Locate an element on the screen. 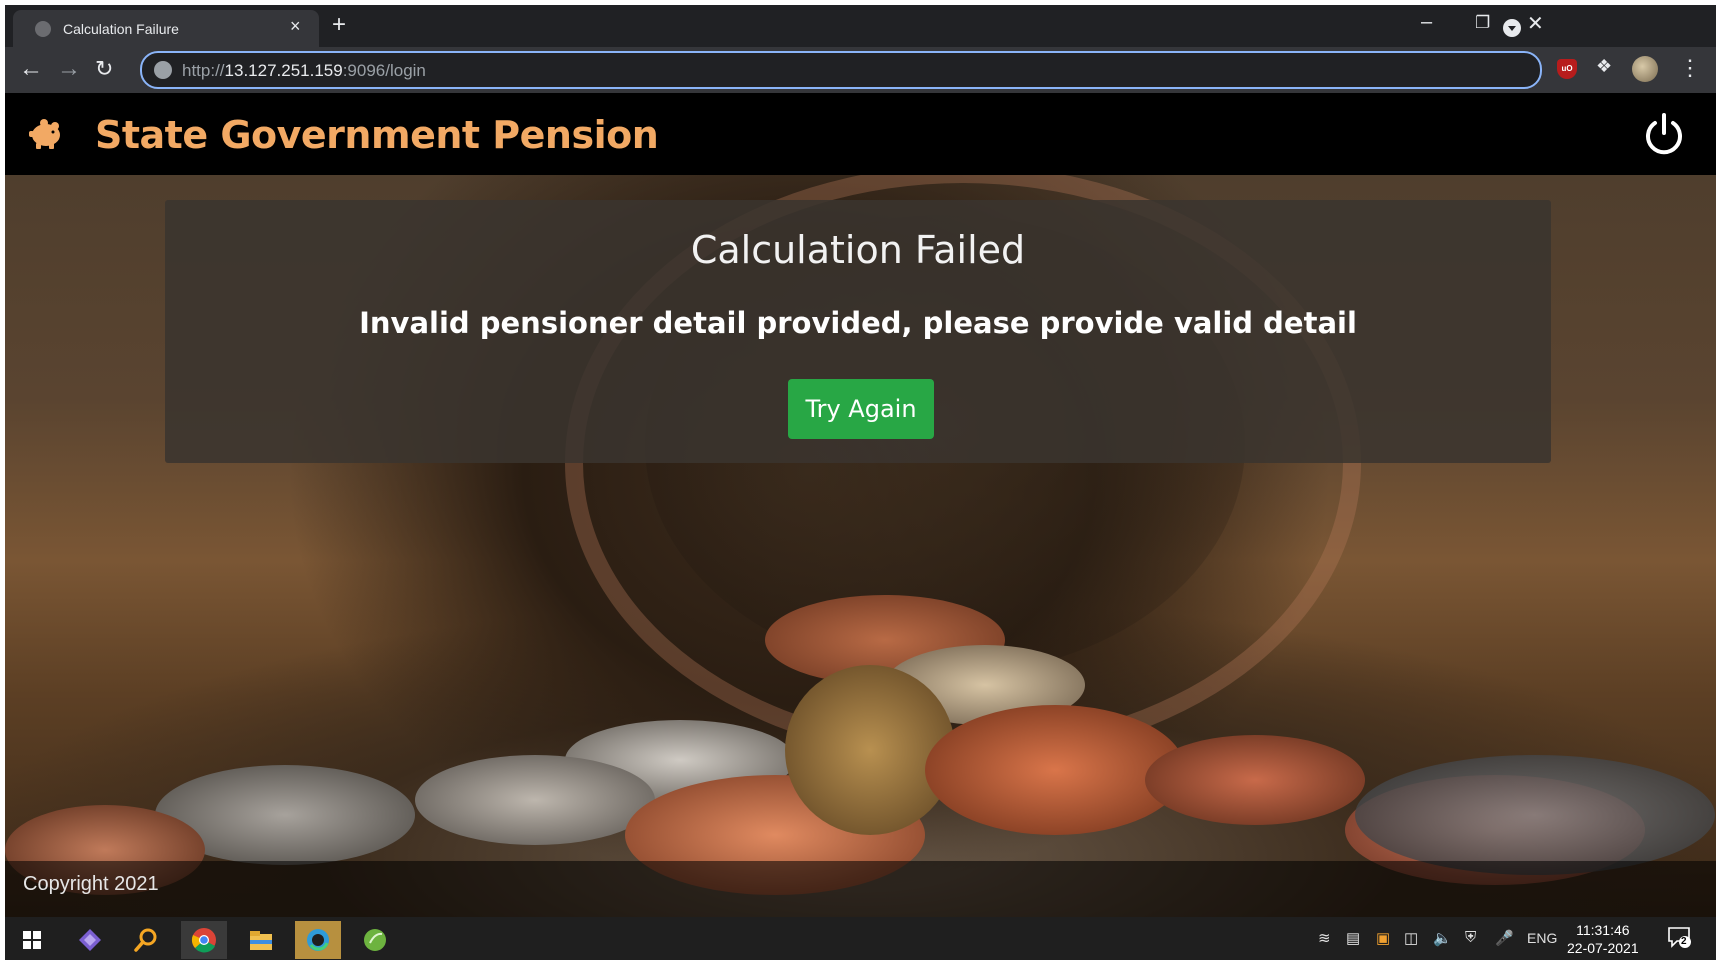 This screenshot has width=1721, height=960. new-tab-button: + is located at coordinates (339, 25).